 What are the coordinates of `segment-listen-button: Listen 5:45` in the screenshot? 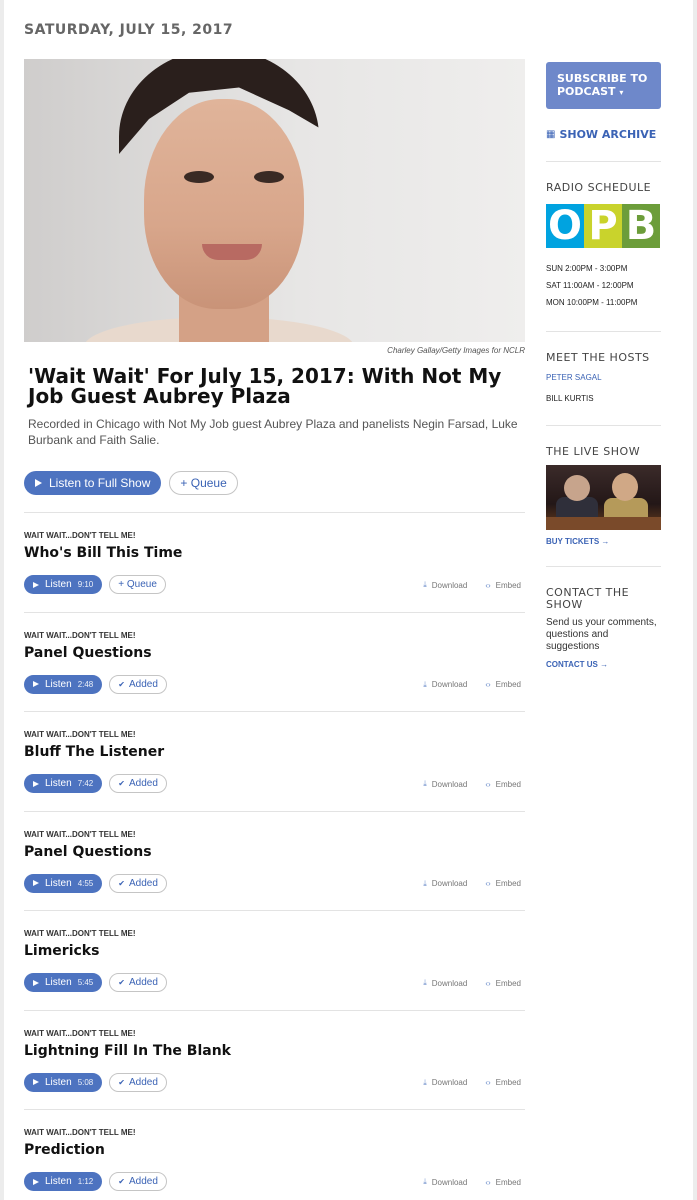 It's located at (63, 982).